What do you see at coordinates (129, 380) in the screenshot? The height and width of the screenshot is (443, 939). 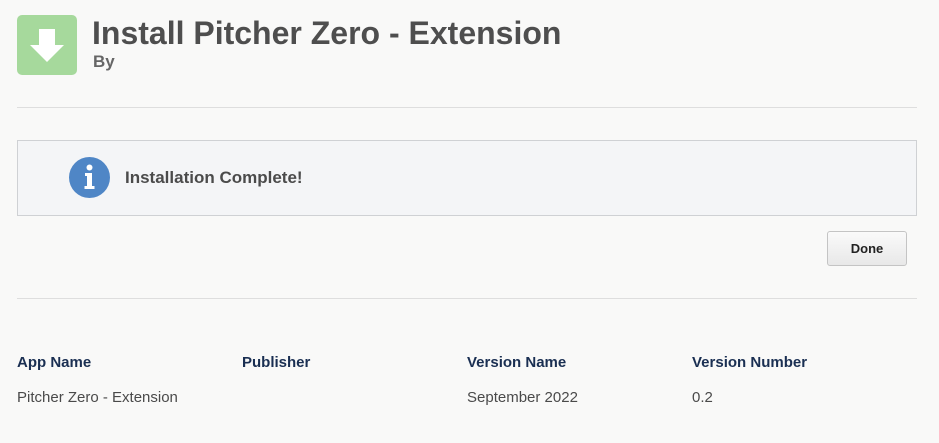 I see `details-column-app-name: App Name Pitcher Zero - Extension` at bounding box center [129, 380].